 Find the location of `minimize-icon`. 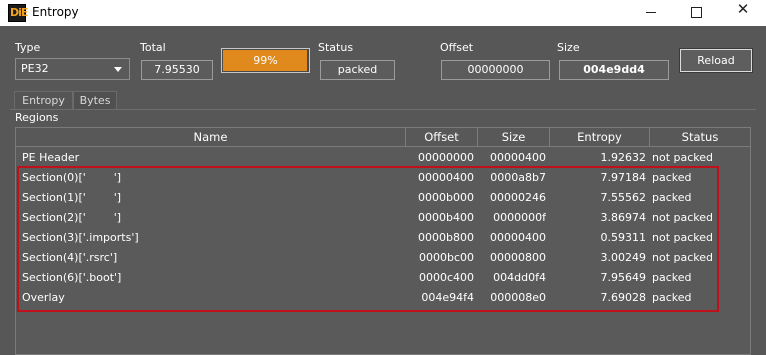

minimize-icon is located at coordinates (651, 12).